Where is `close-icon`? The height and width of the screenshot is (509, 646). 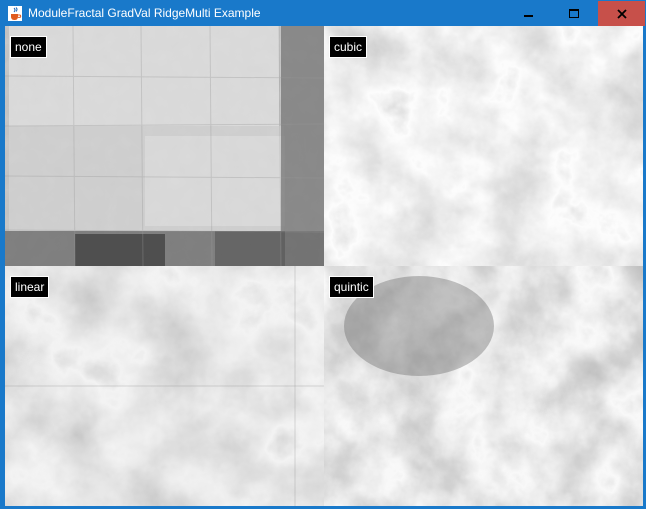
close-icon is located at coordinates (621, 13).